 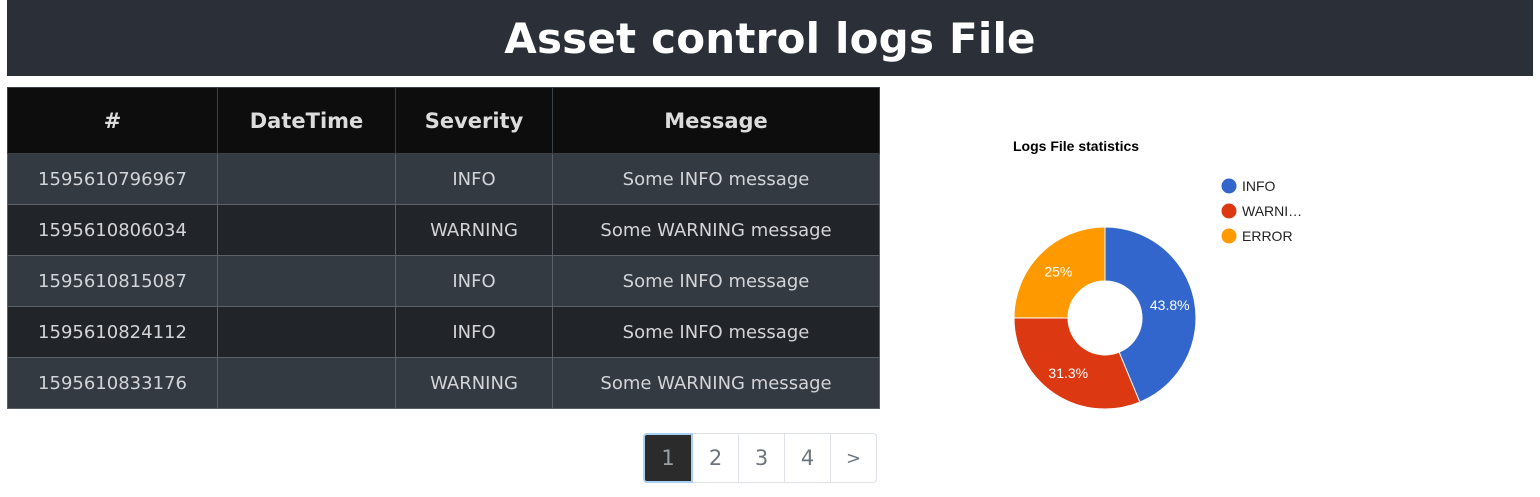 I want to click on page-link-2: 2, so click(x=716, y=458).